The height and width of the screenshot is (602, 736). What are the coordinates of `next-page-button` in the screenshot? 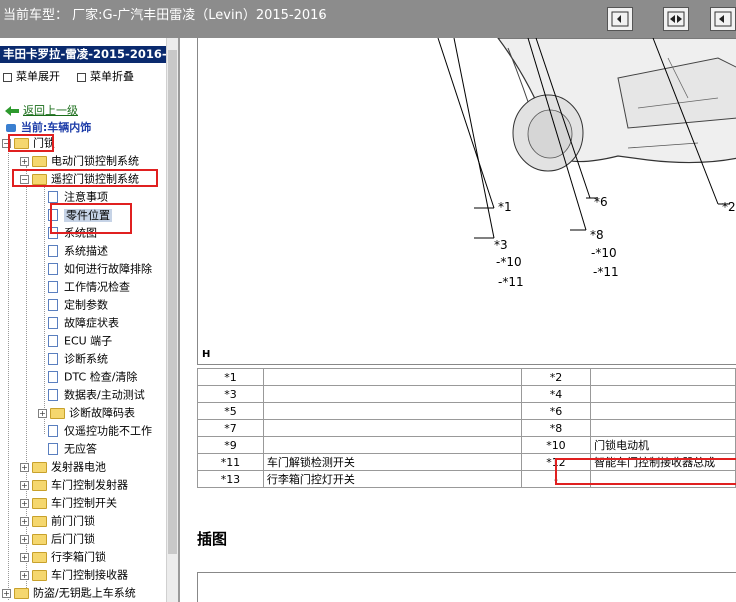 It's located at (723, 19).